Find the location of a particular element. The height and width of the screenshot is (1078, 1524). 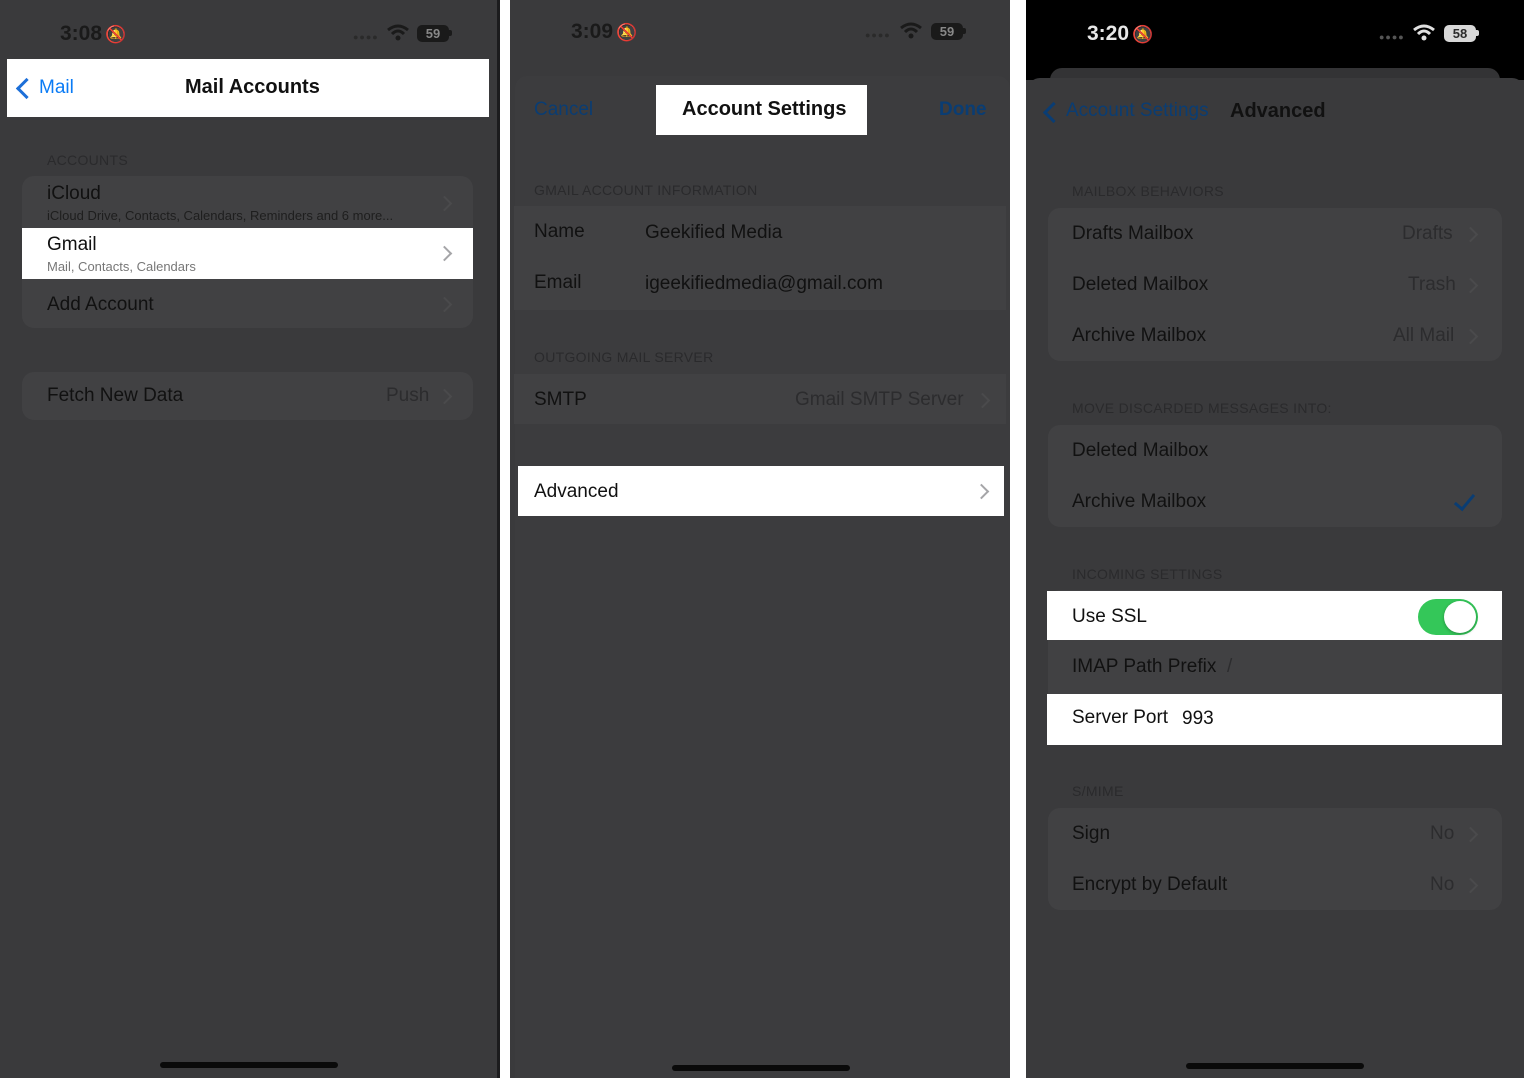

drafts-mailbox-label: Drafts Mailbox is located at coordinates (1132, 234).